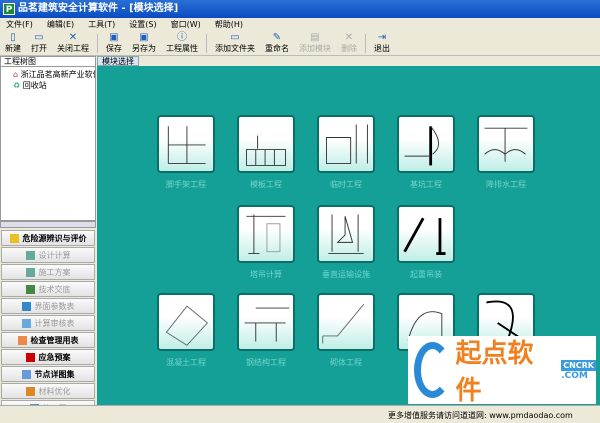 This screenshot has width=600, height=423. Describe the element at coordinates (382, 37) in the screenshot. I see `exit-icon: ⇥` at that location.